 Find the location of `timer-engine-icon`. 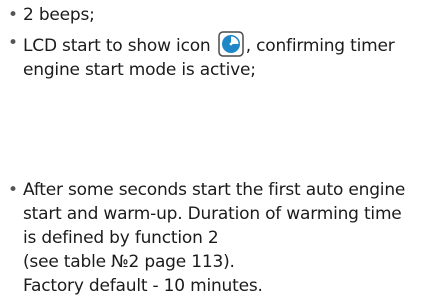

timer-engine-icon is located at coordinates (230, 44).